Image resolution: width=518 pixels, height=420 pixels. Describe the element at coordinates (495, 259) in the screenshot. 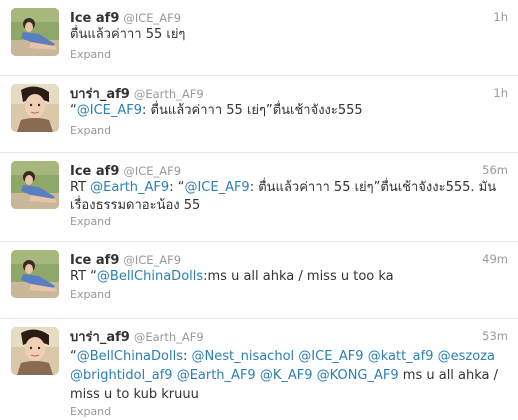

I see `timestamp: 49m` at that location.